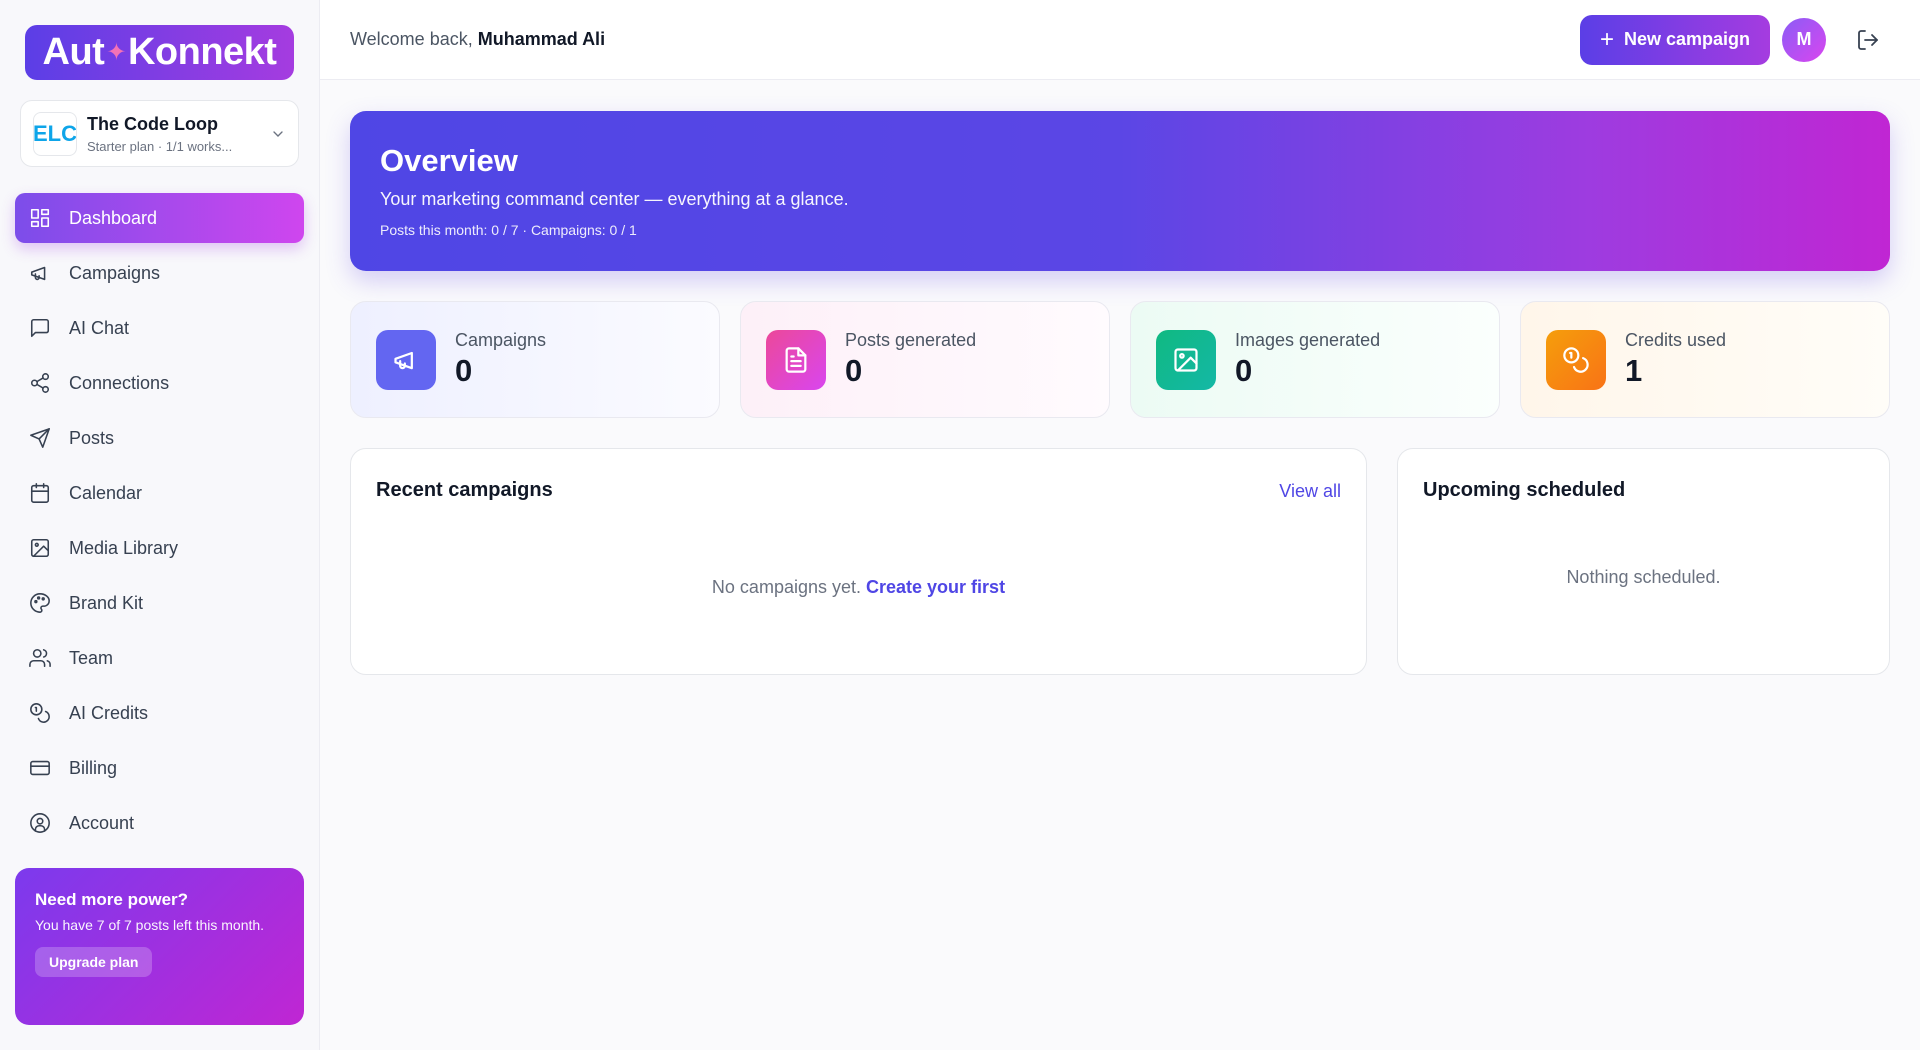 The height and width of the screenshot is (1050, 1920). I want to click on plus-icon: +, so click(1606, 39).